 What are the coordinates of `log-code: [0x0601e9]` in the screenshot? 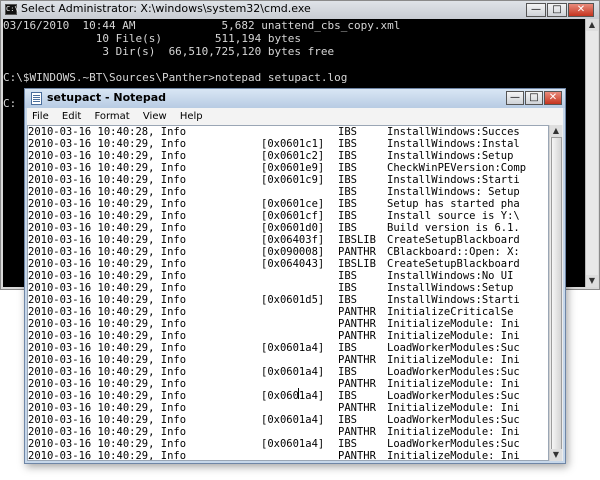 It's located at (293, 168).